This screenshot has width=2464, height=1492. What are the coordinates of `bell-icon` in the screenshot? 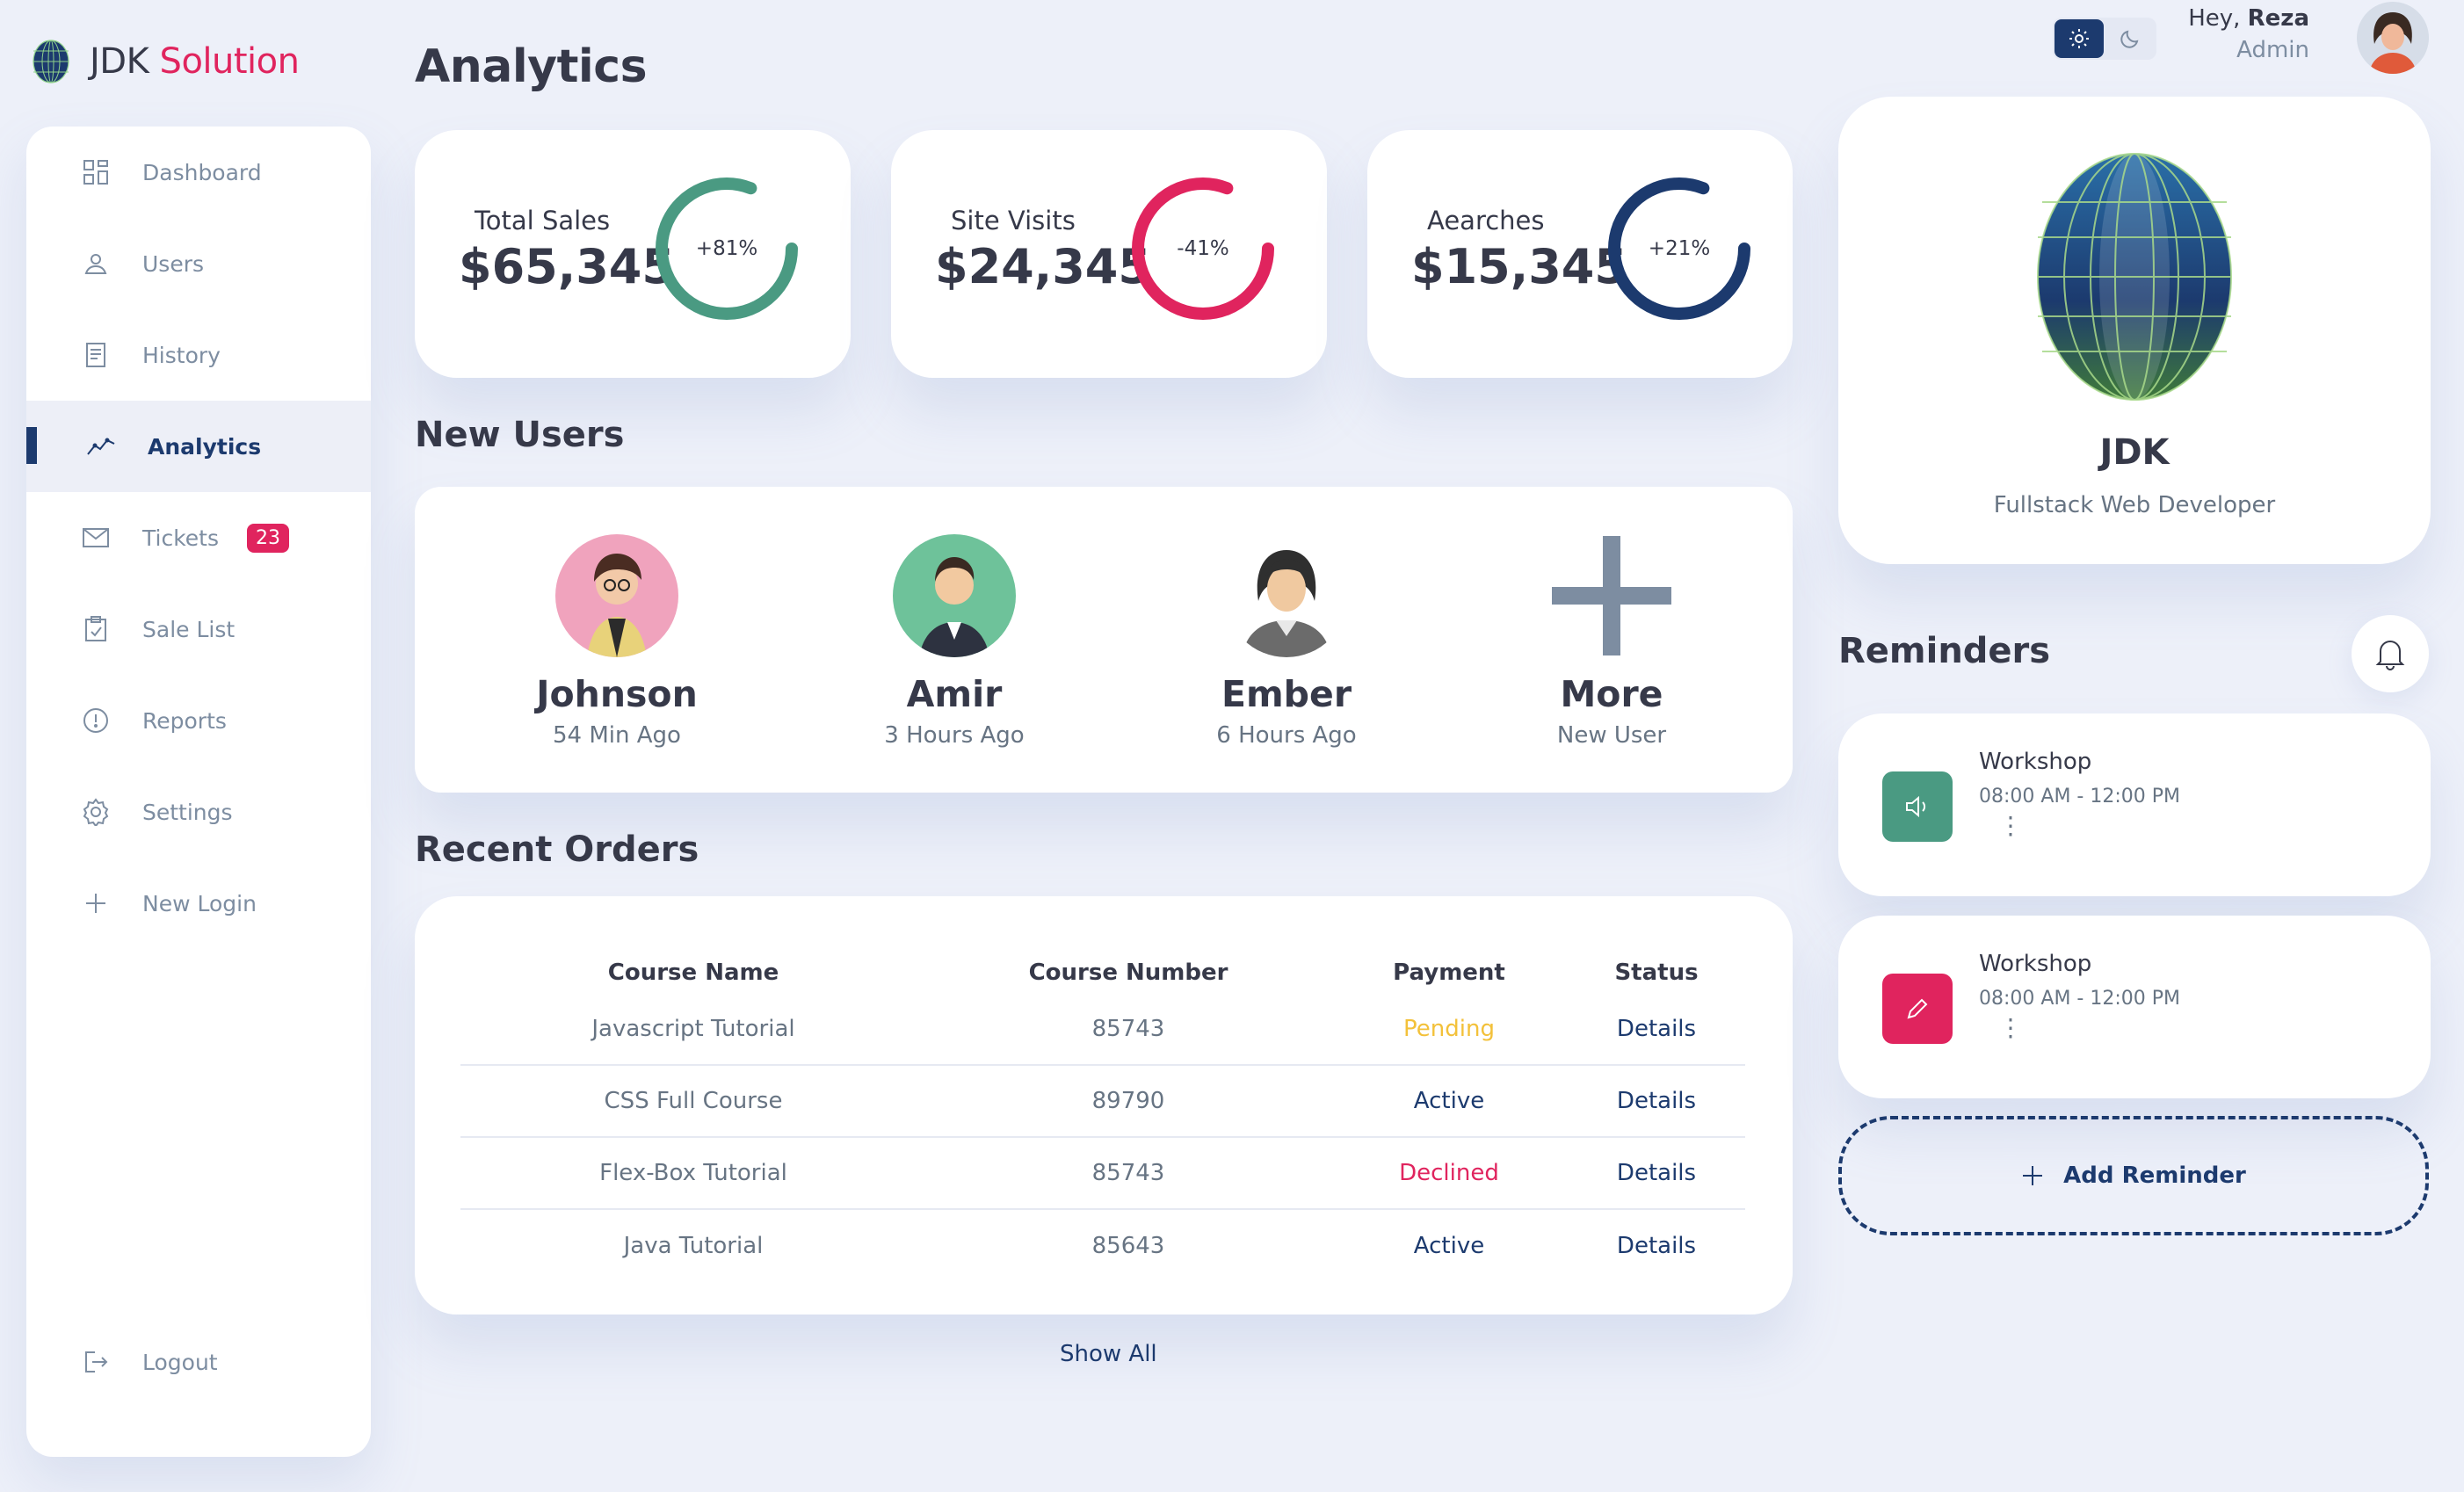 It's located at (2390, 655).